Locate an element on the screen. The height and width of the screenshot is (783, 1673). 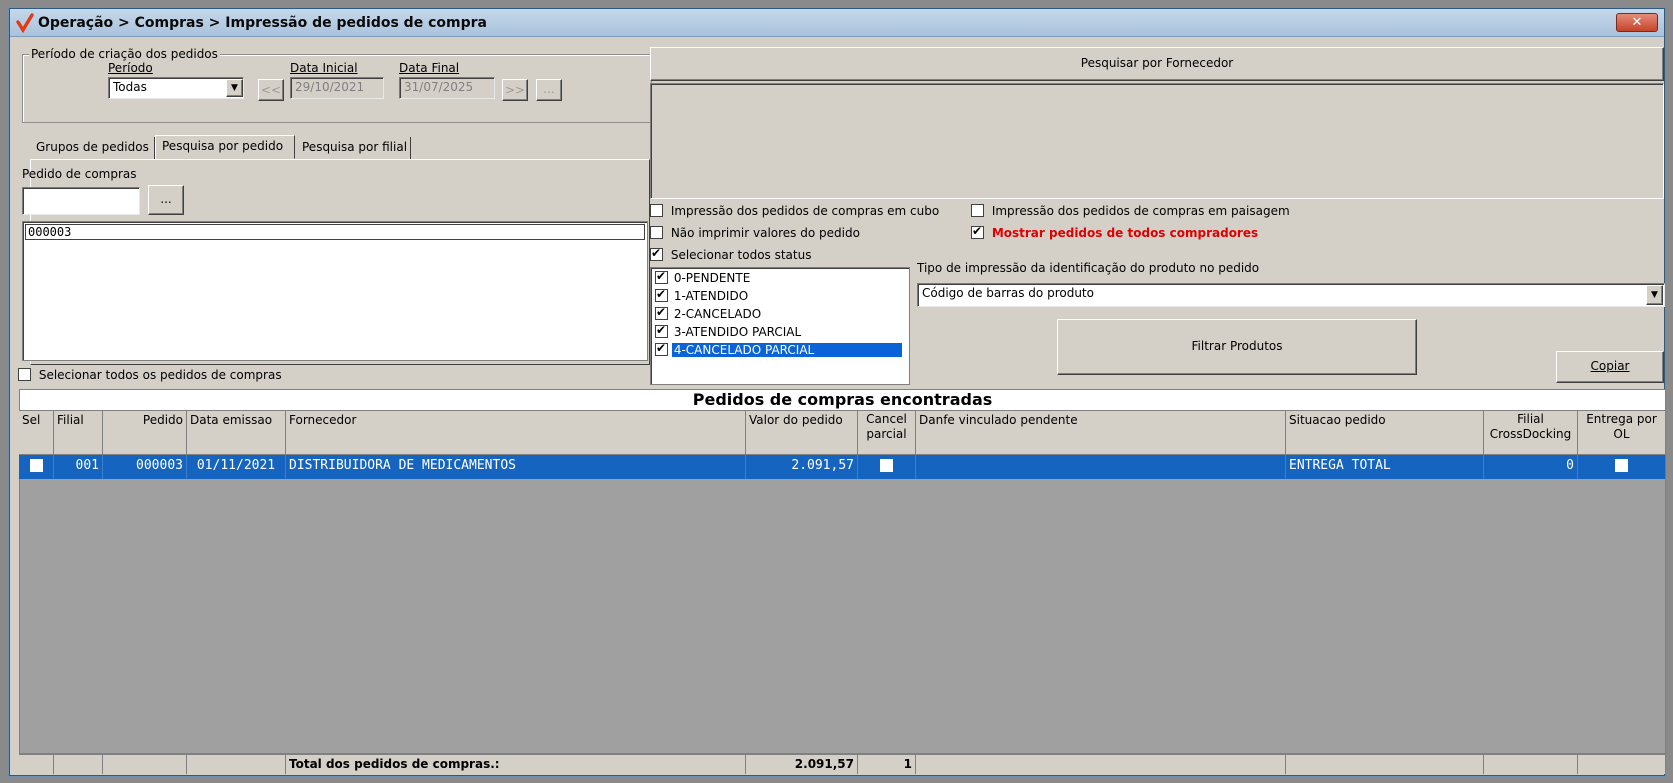
col-fornecedor: Fornecedor is located at coordinates (516, 433).